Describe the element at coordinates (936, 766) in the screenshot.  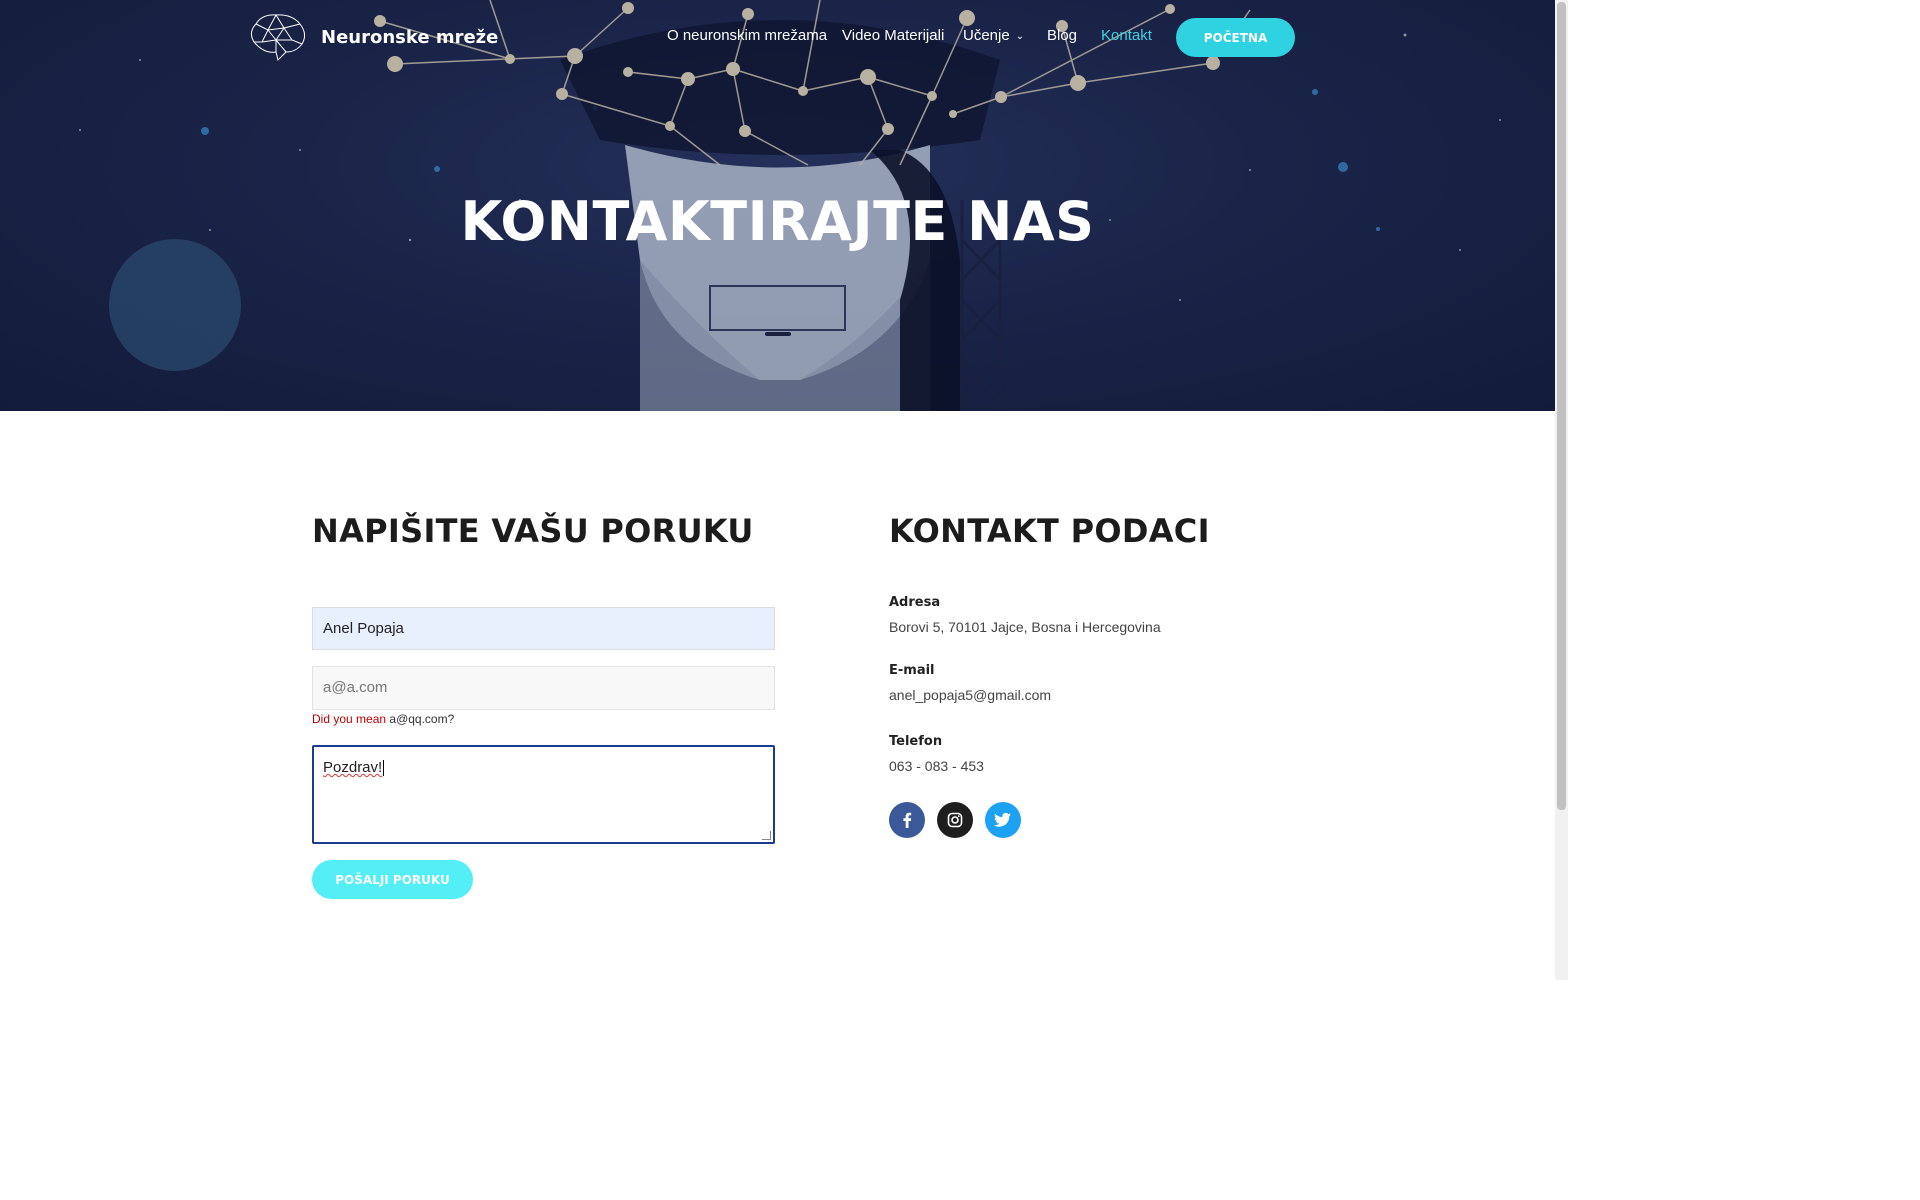
I see `phone-value: 063 - 083 - 453` at that location.